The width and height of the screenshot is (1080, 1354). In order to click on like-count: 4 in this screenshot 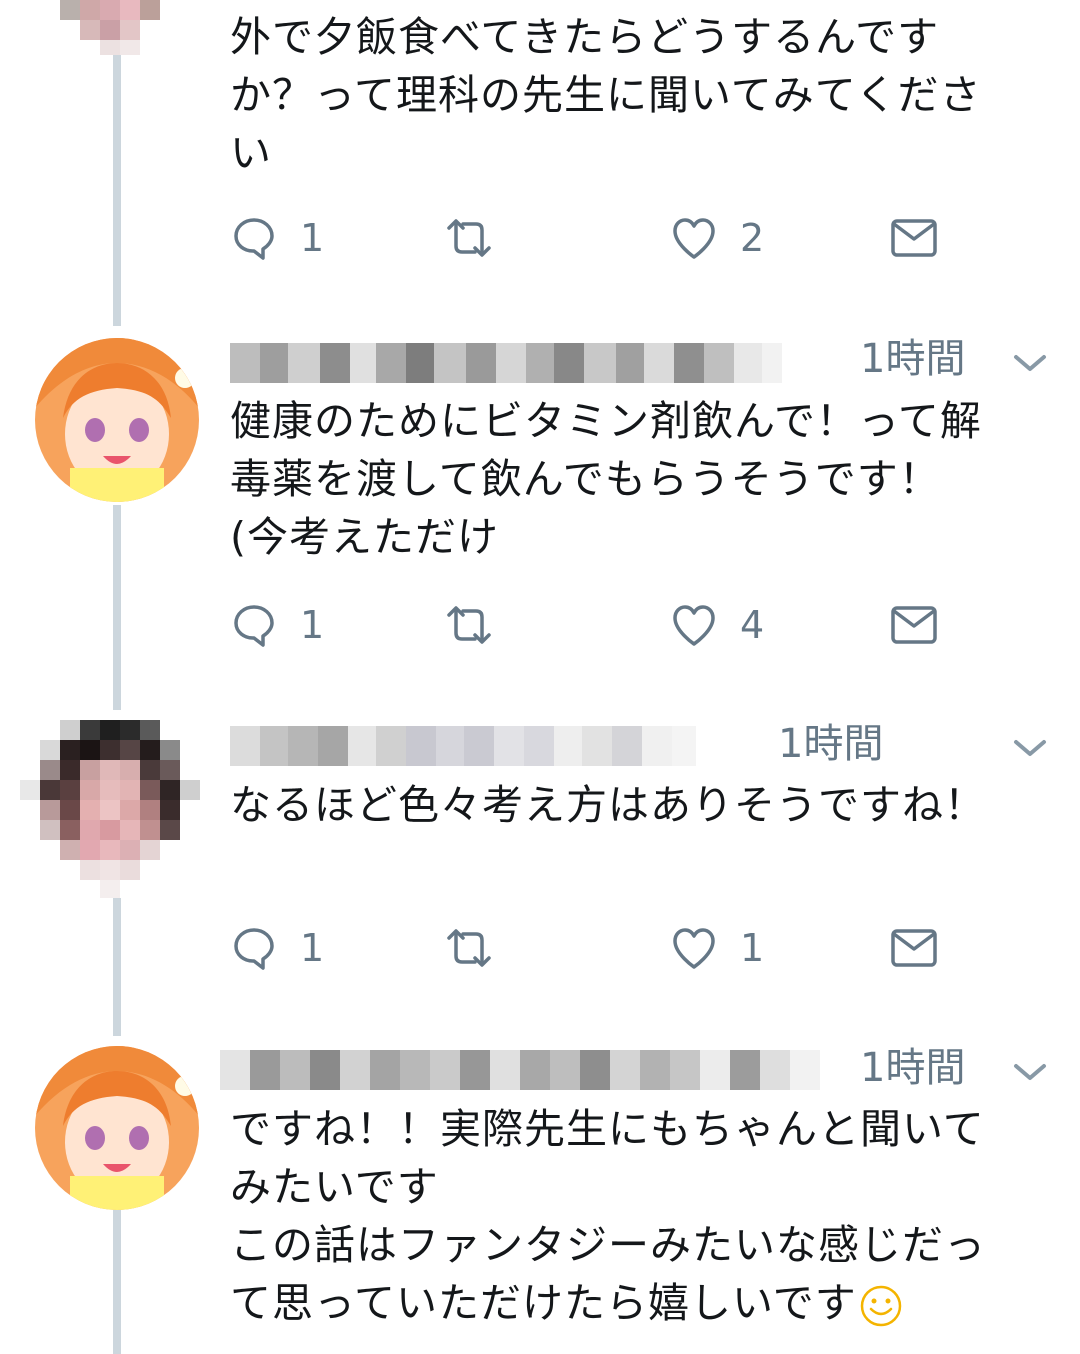, I will do `click(752, 625)`.